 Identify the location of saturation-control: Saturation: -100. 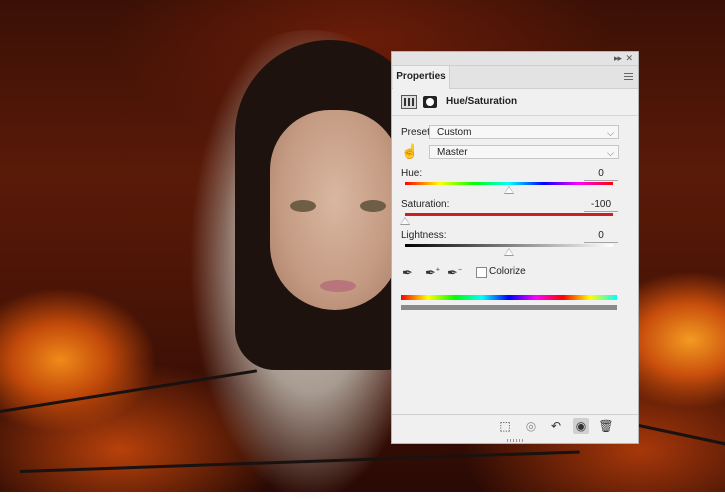
(515, 214).